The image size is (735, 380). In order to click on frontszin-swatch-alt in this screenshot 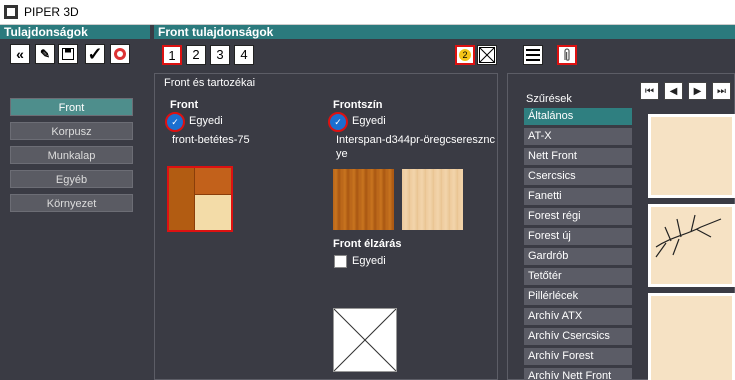, I will do `click(432, 199)`.